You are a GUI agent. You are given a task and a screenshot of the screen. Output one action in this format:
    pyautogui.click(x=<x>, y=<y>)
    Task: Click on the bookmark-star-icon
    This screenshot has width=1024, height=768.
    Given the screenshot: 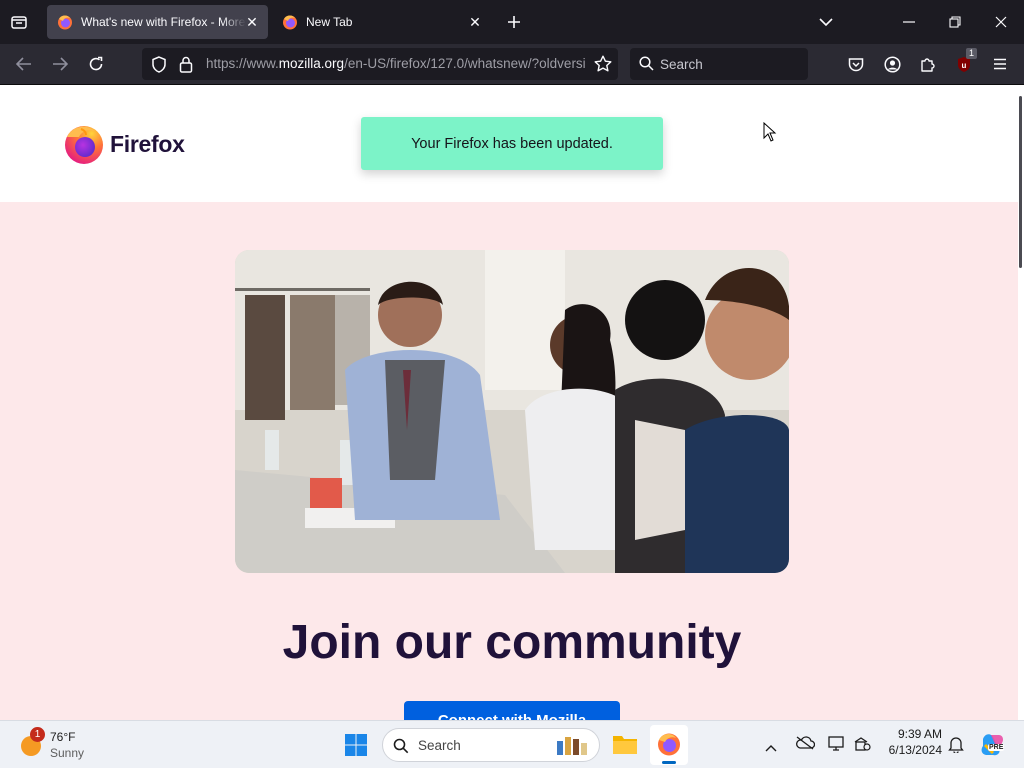 What is the action you would take?
    pyautogui.click(x=603, y=66)
    